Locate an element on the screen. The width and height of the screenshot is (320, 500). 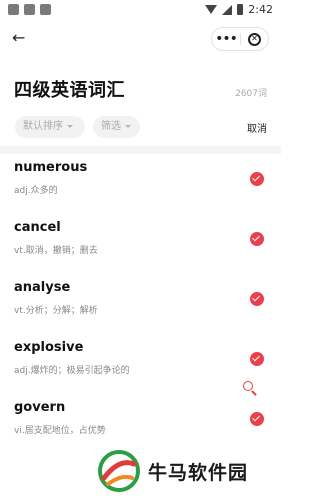
nav-bar: ← ••• ✕ is located at coordinates (140, 40).